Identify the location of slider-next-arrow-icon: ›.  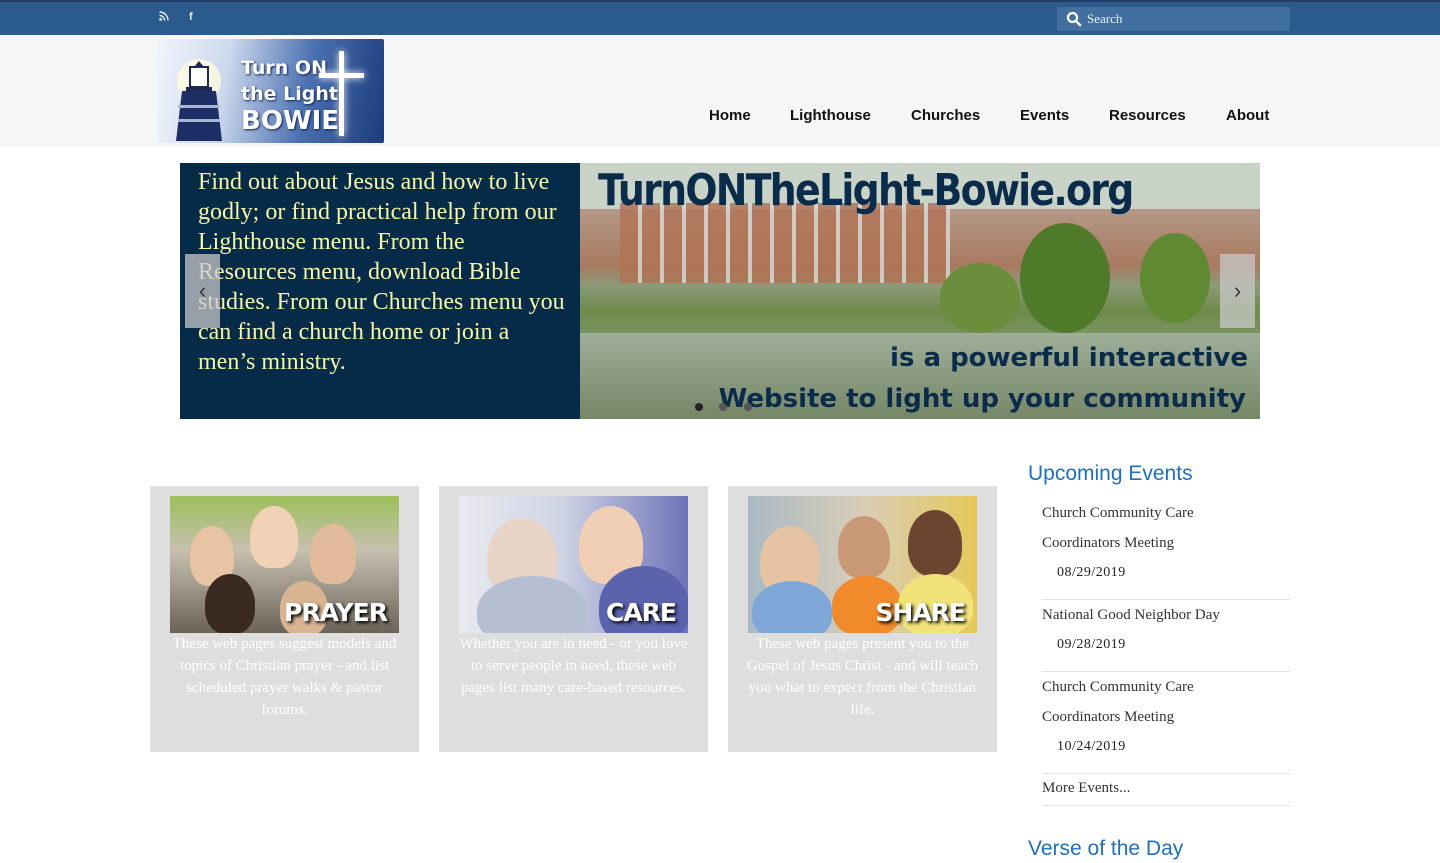
(1237, 291).